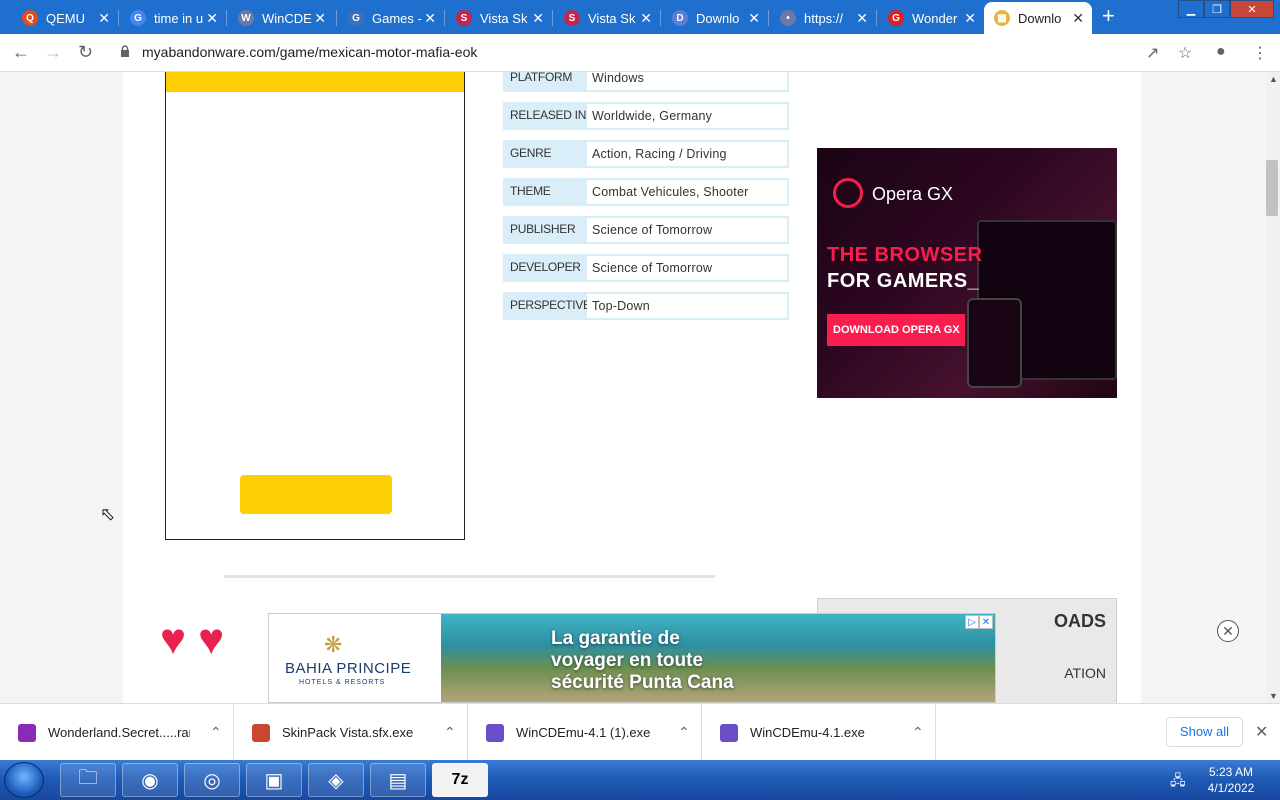  Describe the element at coordinates (913, 194) in the screenshot. I see `ad-brand: Opera GX` at that location.